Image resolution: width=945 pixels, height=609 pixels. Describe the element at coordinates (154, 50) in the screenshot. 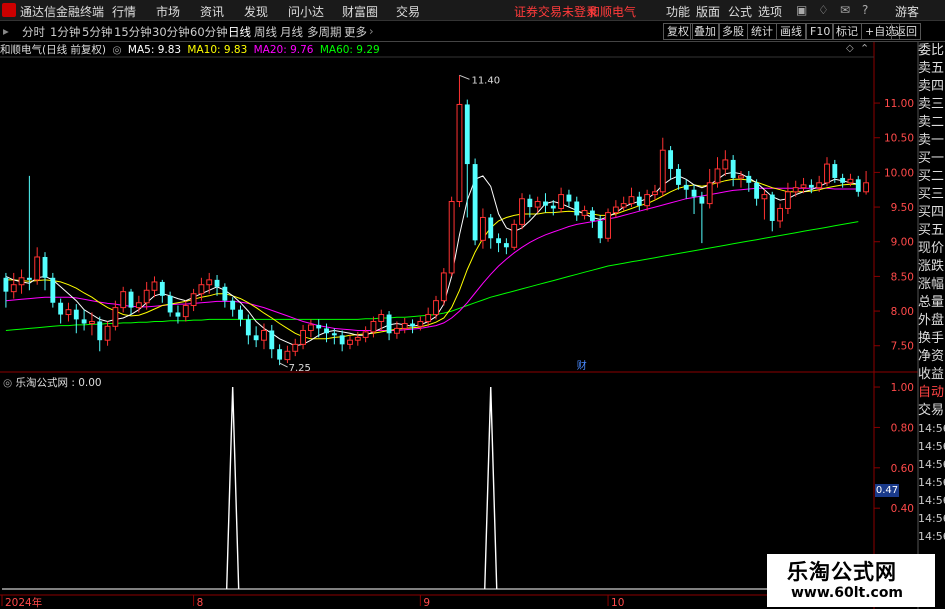

I see `ma5-label: MA5: 9.83` at that location.